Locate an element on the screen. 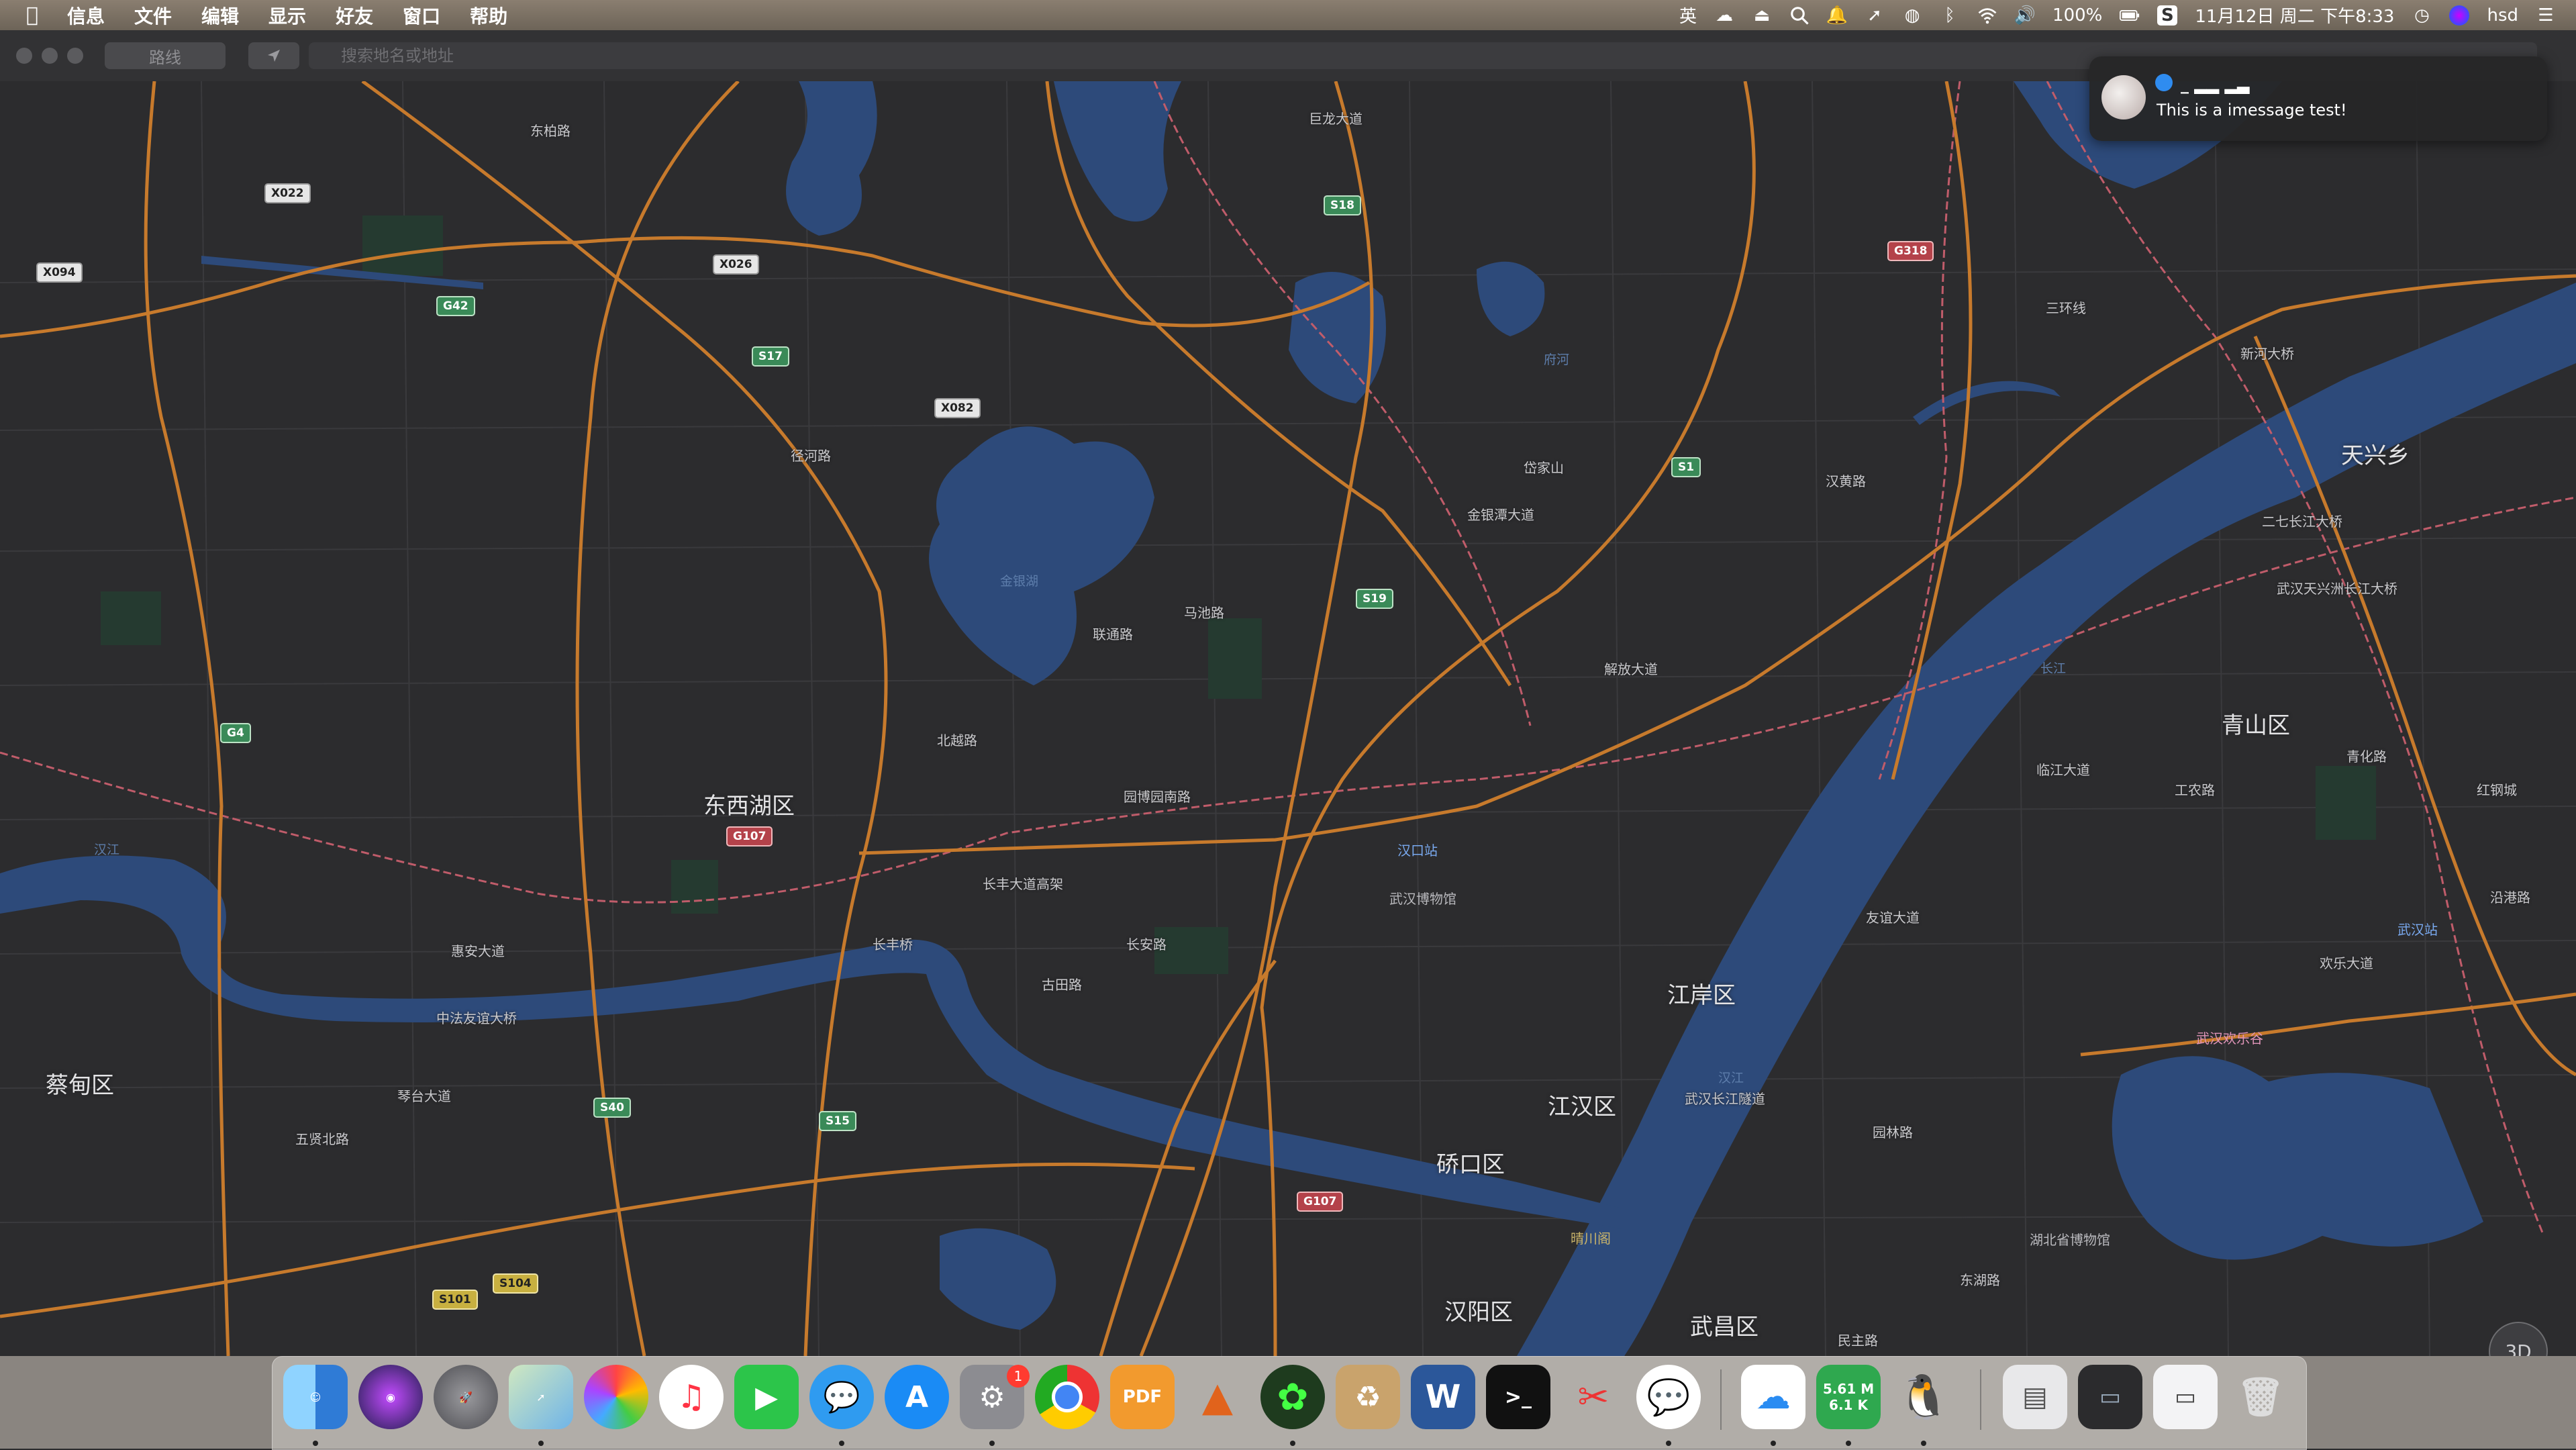 The width and height of the screenshot is (2576, 1450). highway-shield: S17 is located at coordinates (770, 356).